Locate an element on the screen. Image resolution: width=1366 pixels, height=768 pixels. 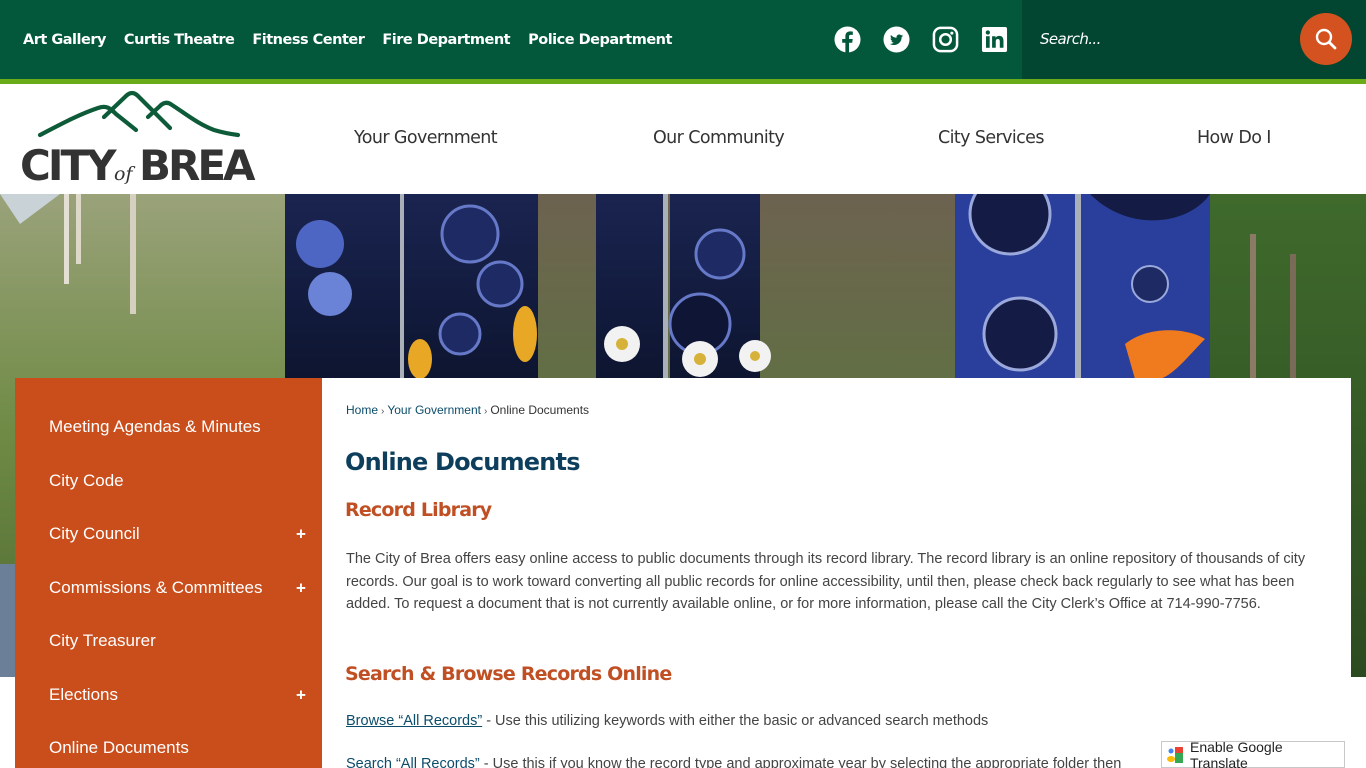
sidebar-item-commissions-committees: Commissions & Committees + is located at coordinates (168, 588).